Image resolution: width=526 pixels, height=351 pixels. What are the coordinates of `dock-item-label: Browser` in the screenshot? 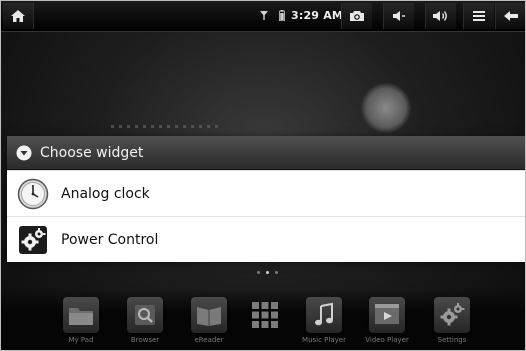 It's located at (145, 340).